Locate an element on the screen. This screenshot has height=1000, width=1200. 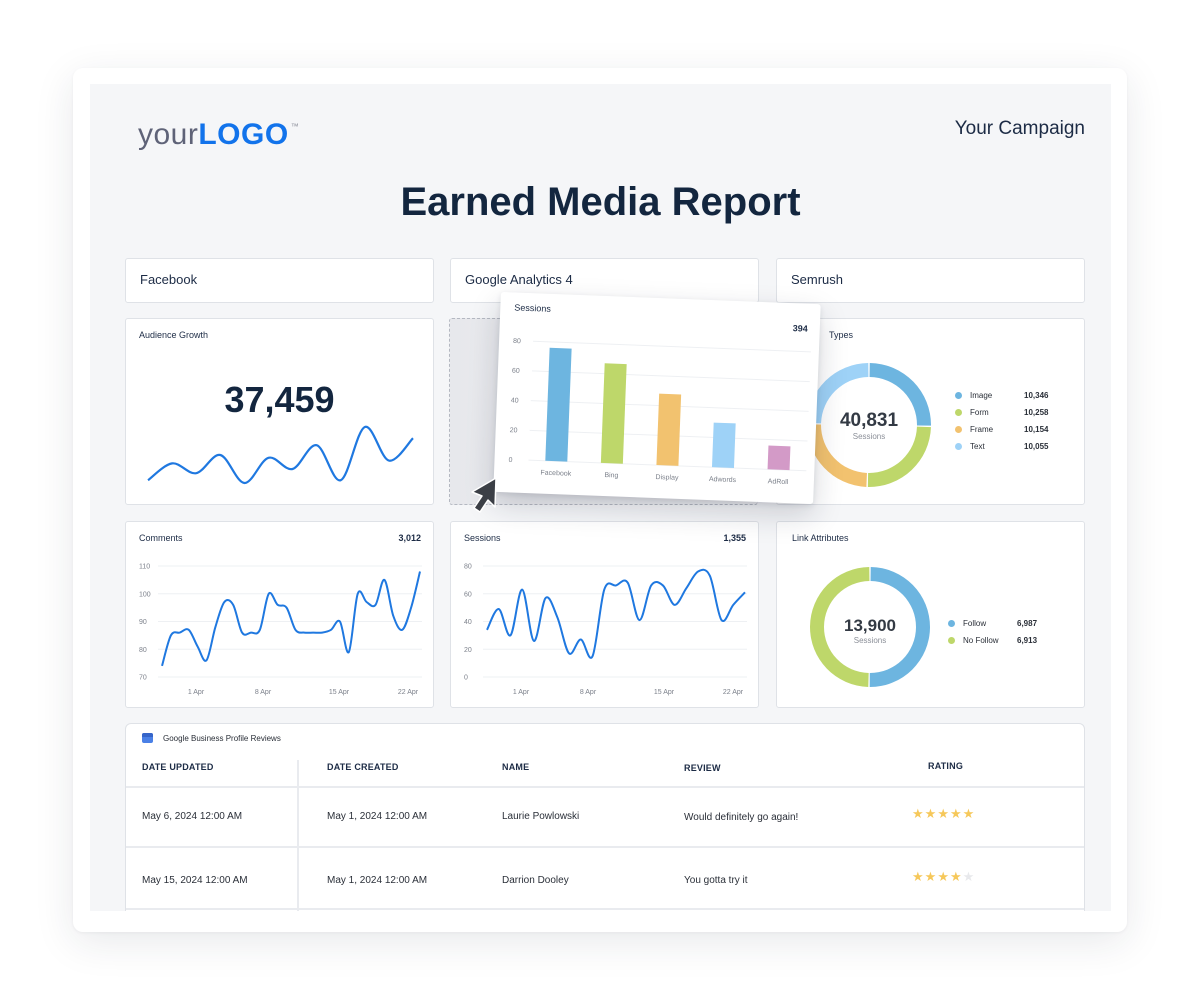
y-tick-label: 110 is located at coordinates (144, 567).